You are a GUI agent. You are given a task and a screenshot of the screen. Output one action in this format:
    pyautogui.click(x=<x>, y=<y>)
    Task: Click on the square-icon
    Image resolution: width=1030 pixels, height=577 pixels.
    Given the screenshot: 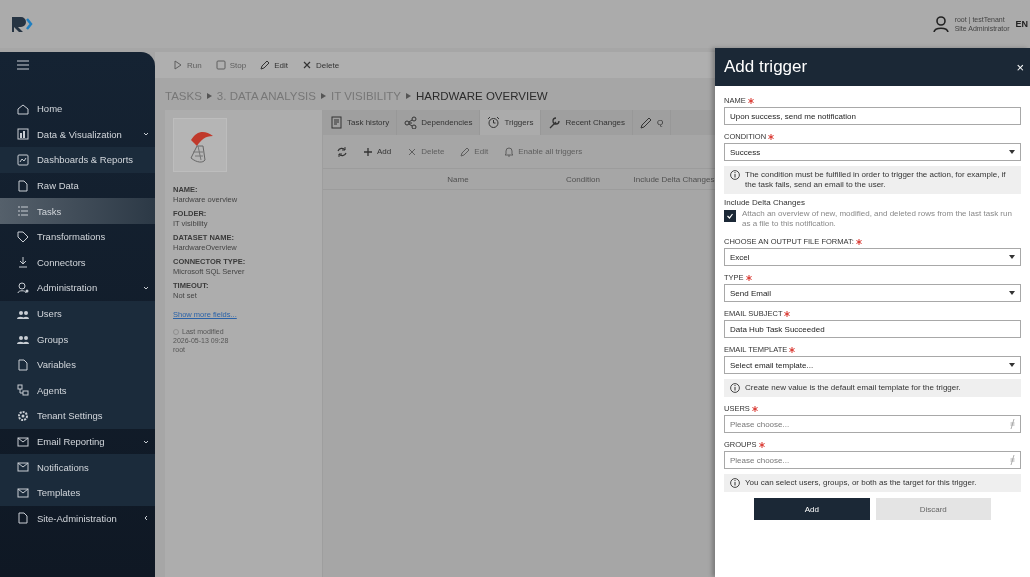 What is the action you would take?
    pyautogui.click(x=220, y=65)
    